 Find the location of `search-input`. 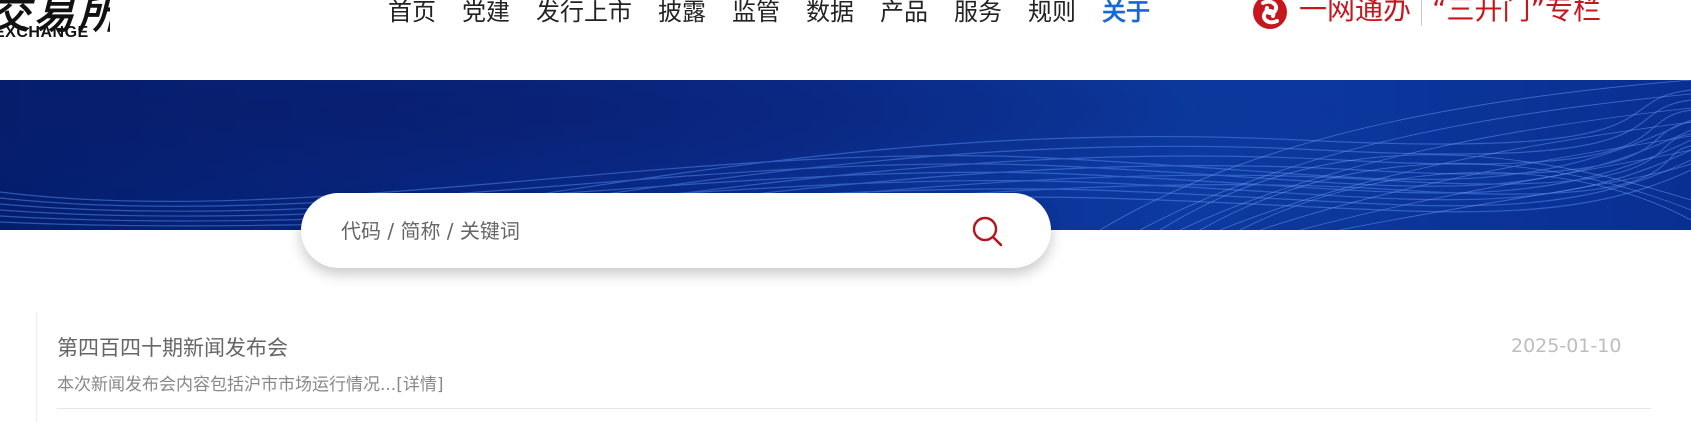

search-input is located at coordinates (619, 231).